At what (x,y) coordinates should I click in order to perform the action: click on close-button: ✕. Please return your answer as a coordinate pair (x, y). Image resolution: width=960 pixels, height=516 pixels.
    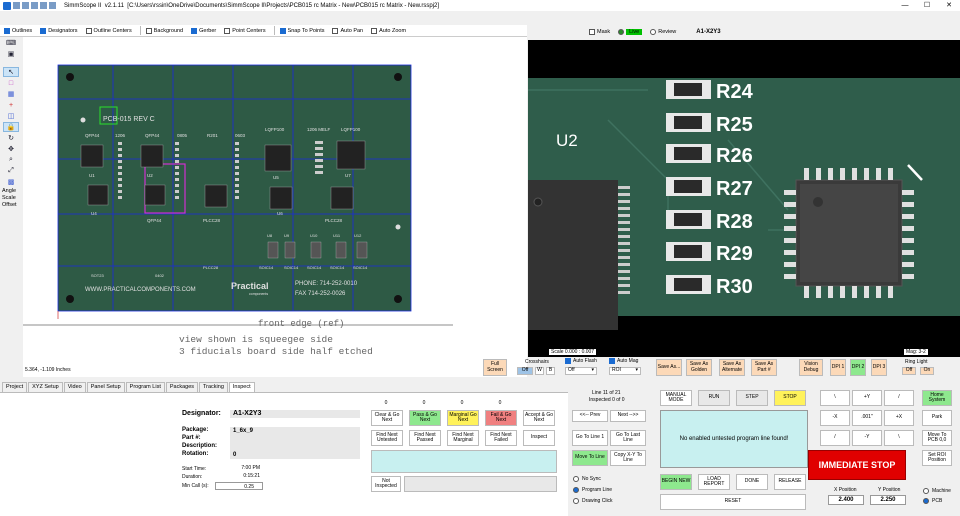
    Looking at the image, I should click on (949, 5).